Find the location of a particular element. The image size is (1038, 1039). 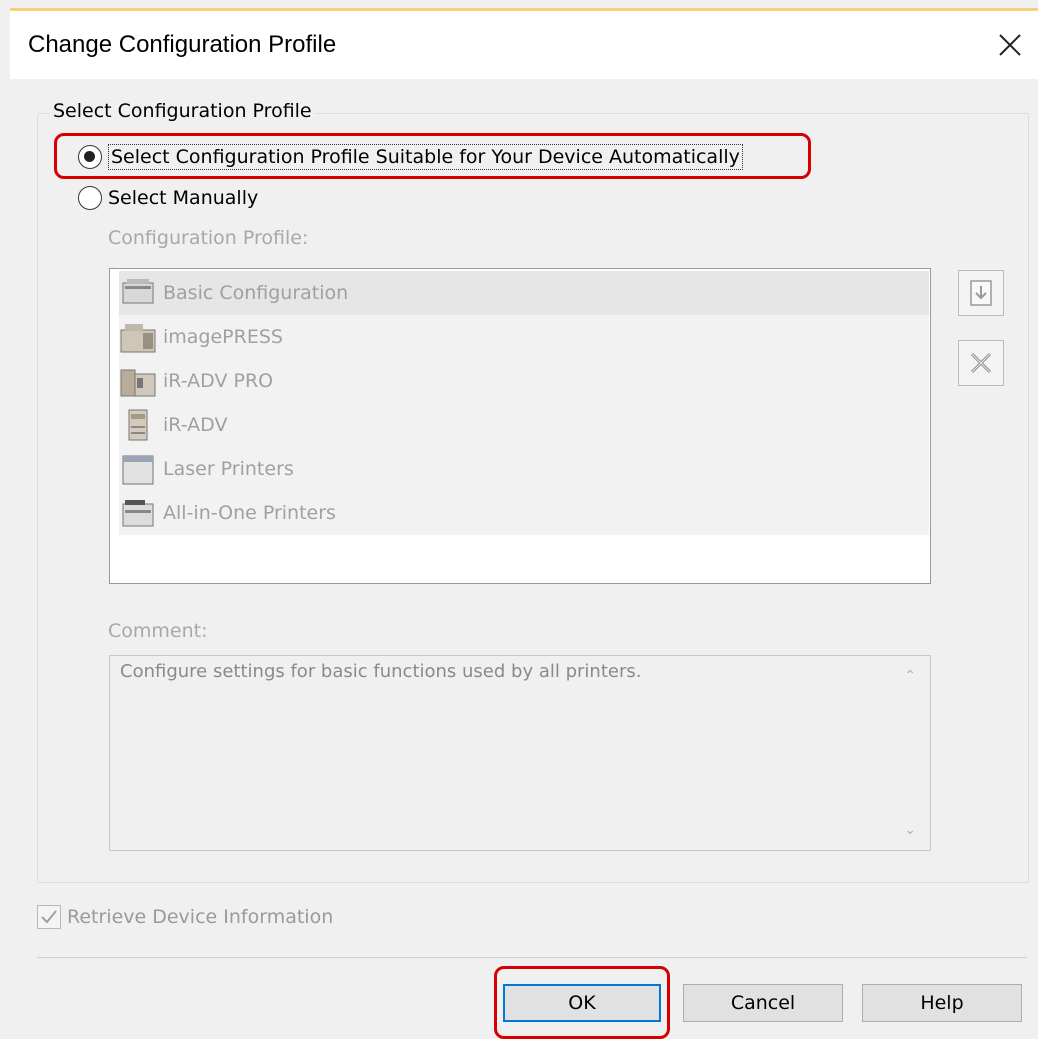

close-button is located at coordinates (1010, 45).